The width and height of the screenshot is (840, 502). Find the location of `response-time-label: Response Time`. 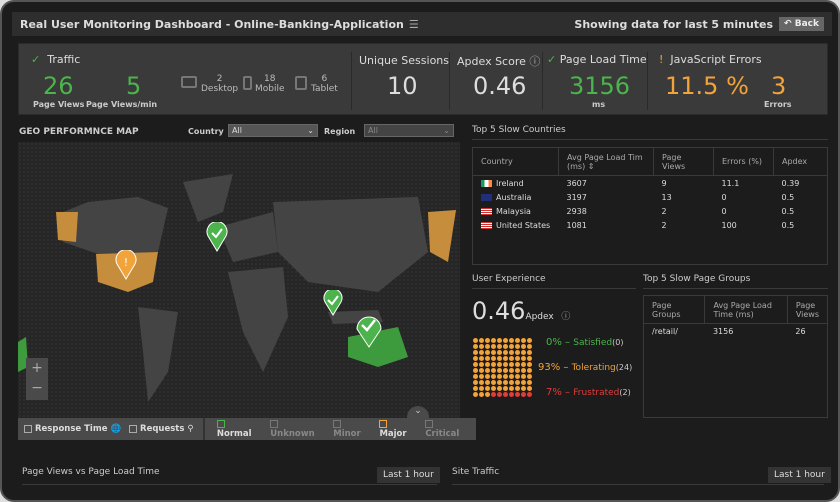

response-time-label: Response Time is located at coordinates (71, 429).